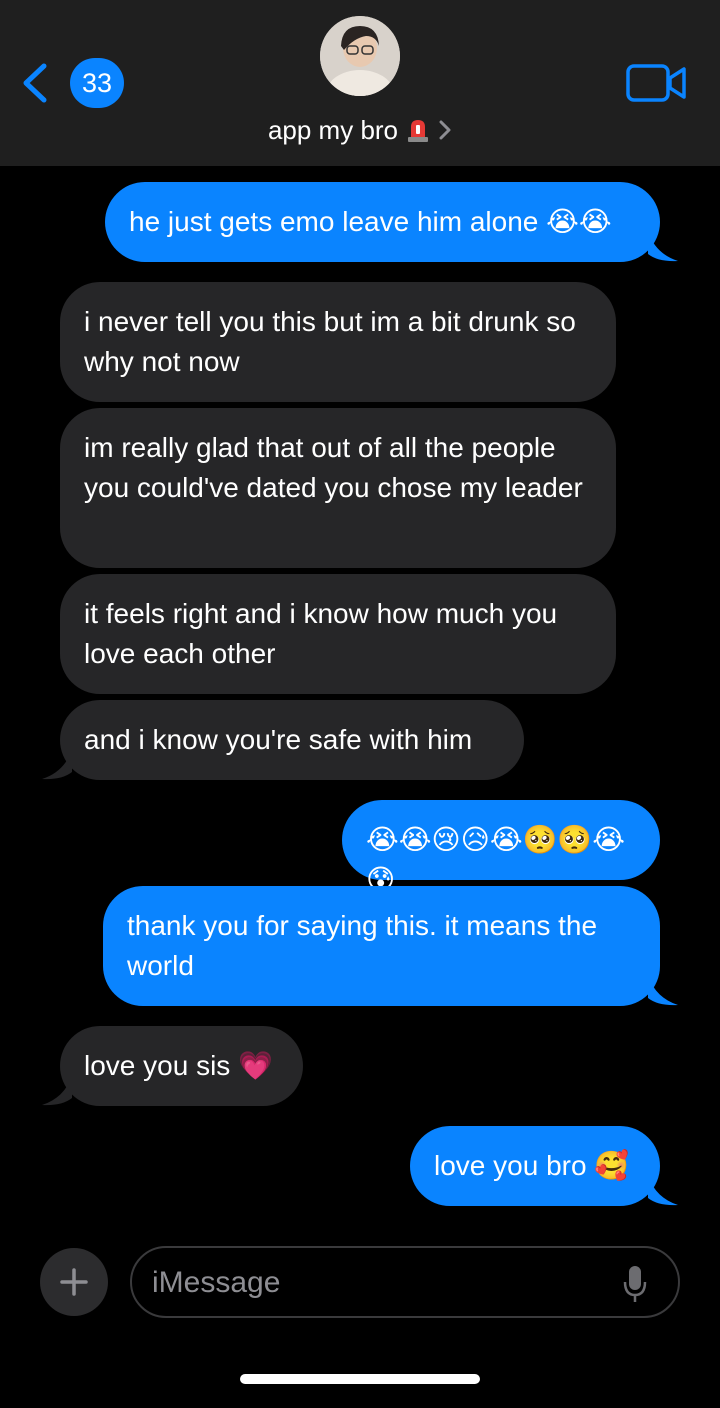 The image size is (720, 1408). Describe the element at coordinates (657, 83) in the screenshot. I see `video-call-icon` at that location.